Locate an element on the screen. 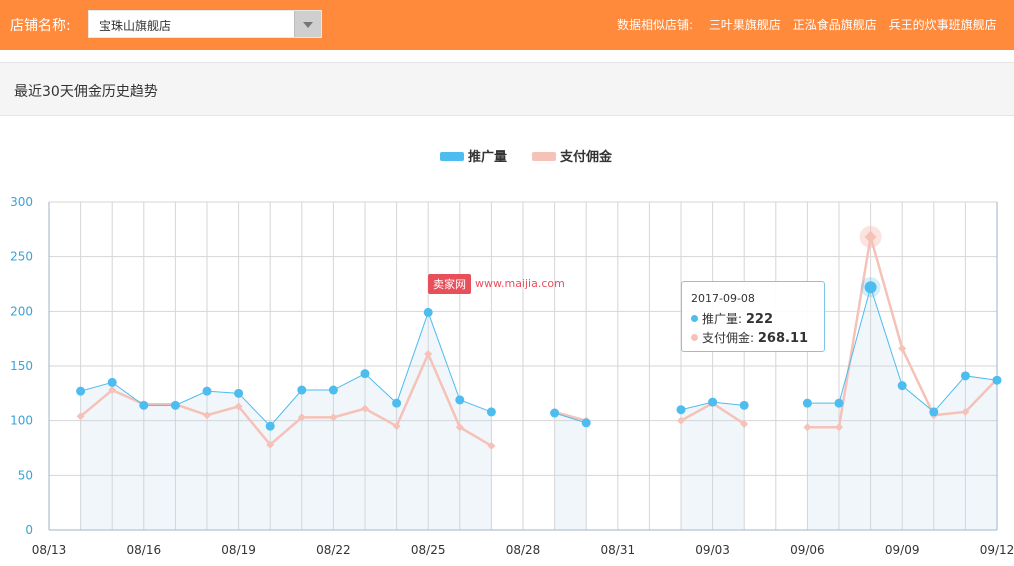 This screenshot has height=566, width=1014. tooltip-date: 2017-09-08 is located at coordinates (723, 298).